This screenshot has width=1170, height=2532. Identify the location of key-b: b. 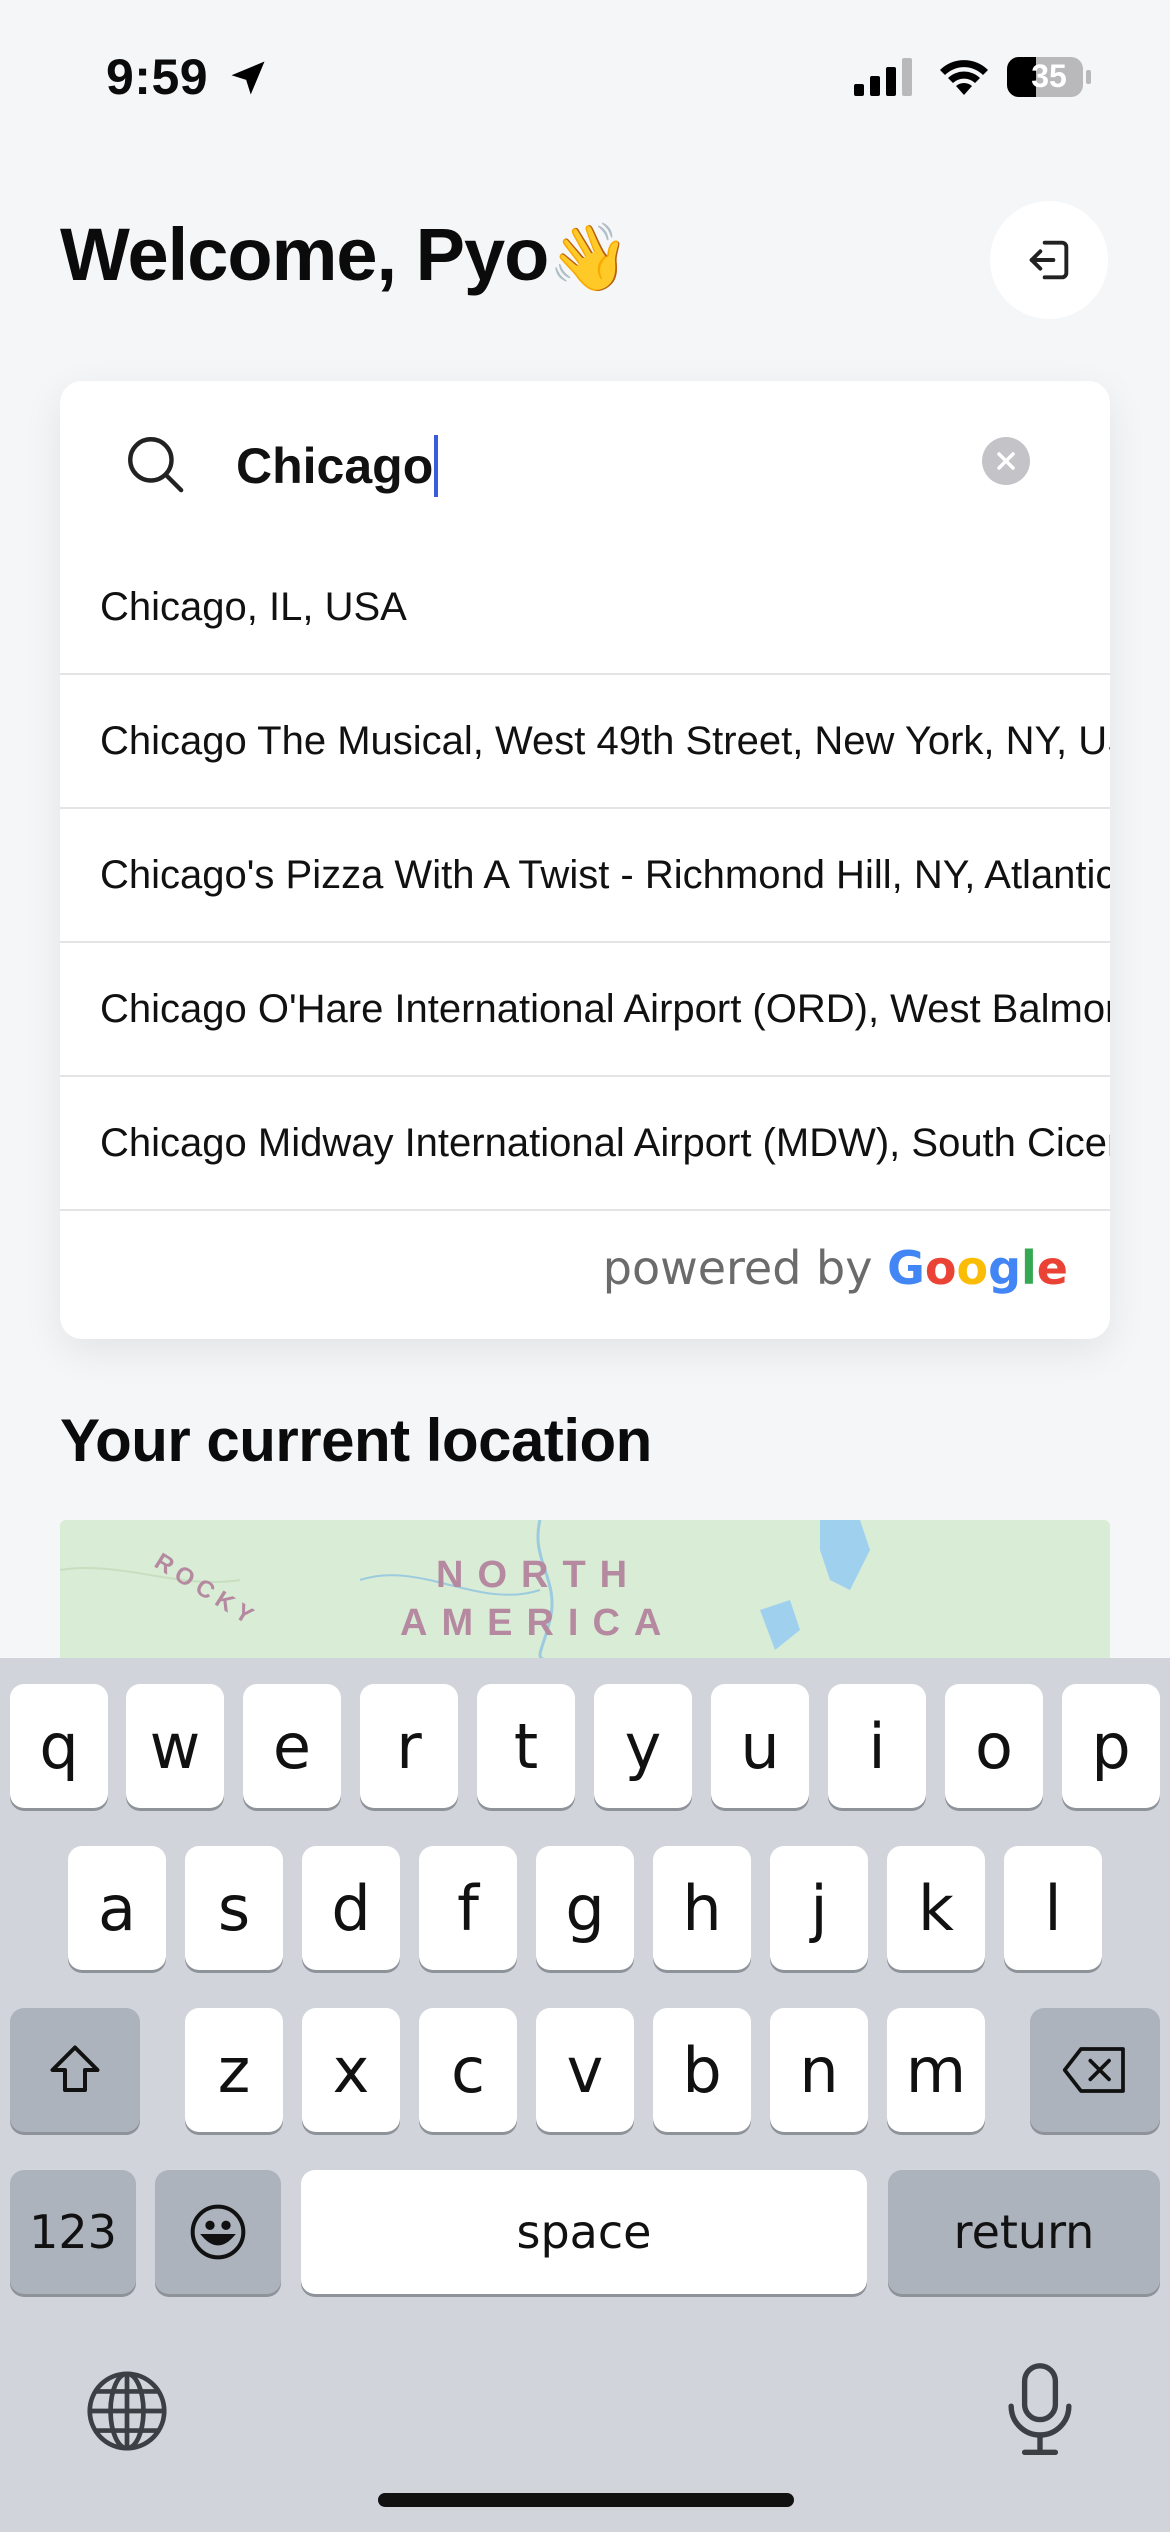
(702, 2070).